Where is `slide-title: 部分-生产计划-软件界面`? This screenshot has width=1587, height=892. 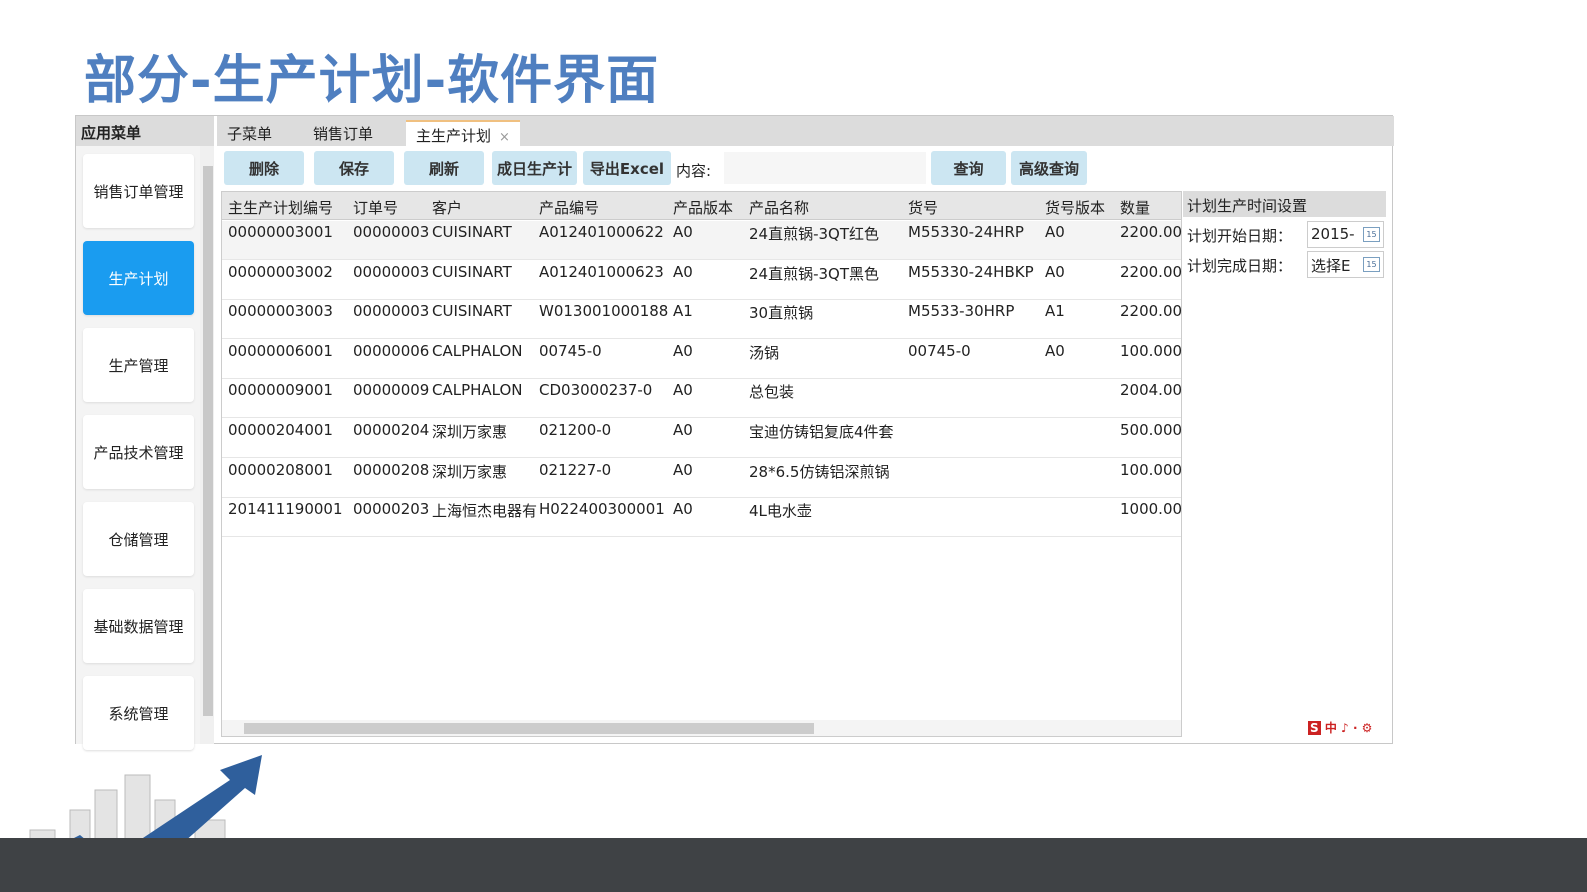 slide-title: 部分-生产计划-软件界面 is located at coordinates (372, 81).